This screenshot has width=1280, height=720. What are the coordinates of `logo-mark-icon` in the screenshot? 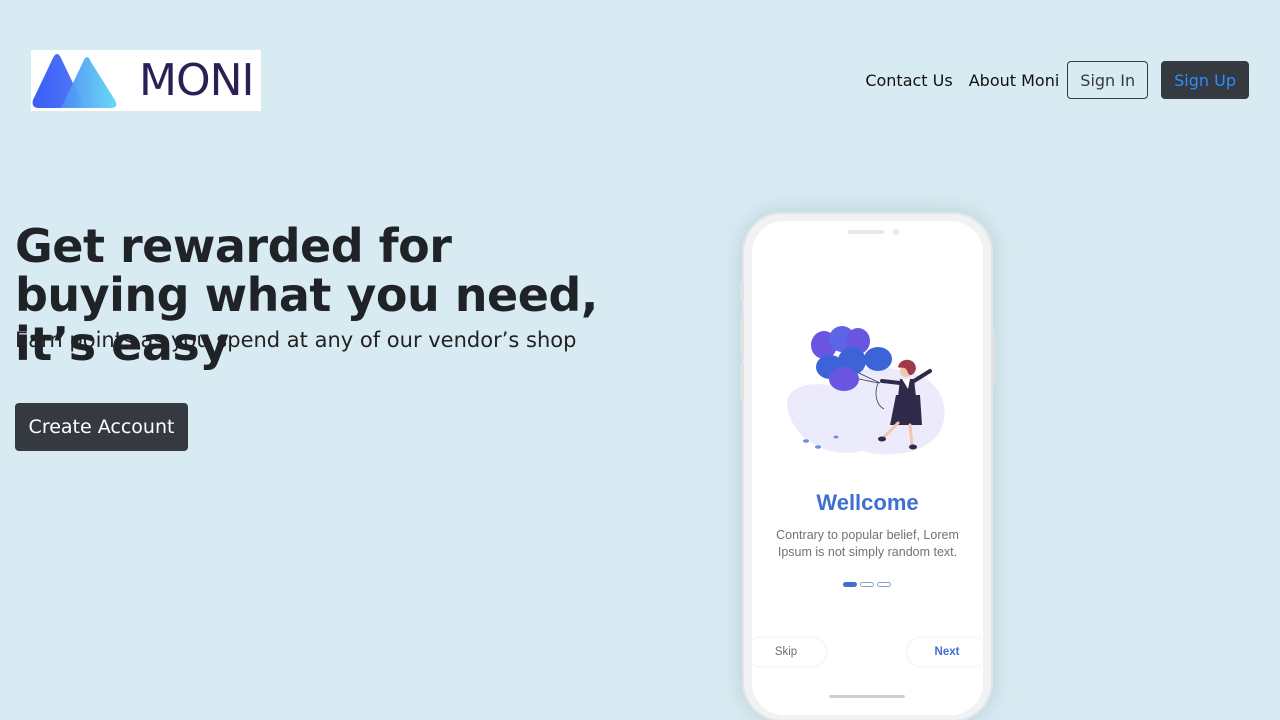 It's located at (74, 81).